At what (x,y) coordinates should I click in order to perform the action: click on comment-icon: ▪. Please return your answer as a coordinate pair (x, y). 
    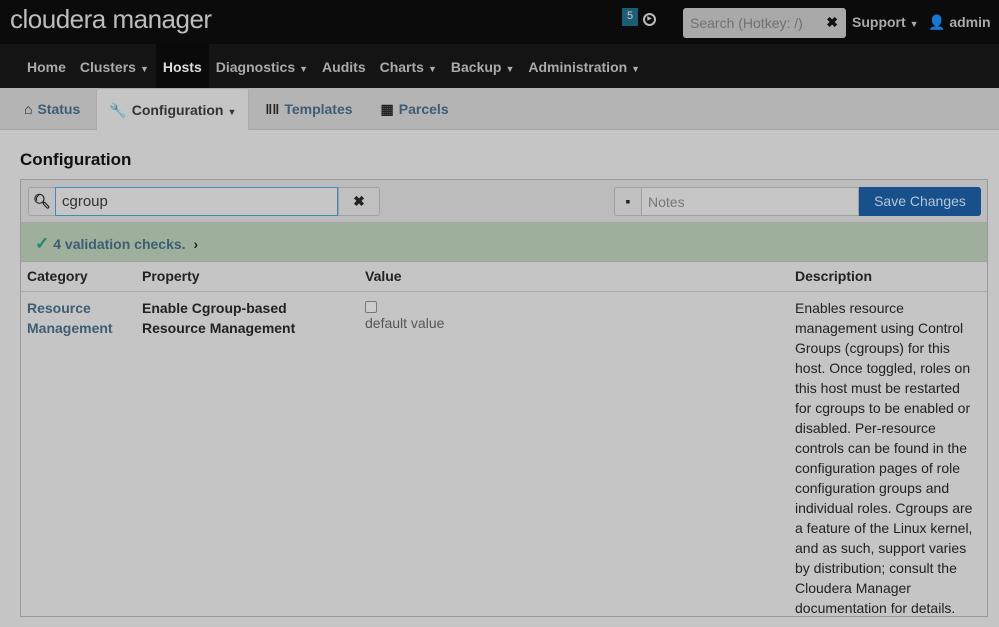
    Looking at the image, I should click on (628, 201).